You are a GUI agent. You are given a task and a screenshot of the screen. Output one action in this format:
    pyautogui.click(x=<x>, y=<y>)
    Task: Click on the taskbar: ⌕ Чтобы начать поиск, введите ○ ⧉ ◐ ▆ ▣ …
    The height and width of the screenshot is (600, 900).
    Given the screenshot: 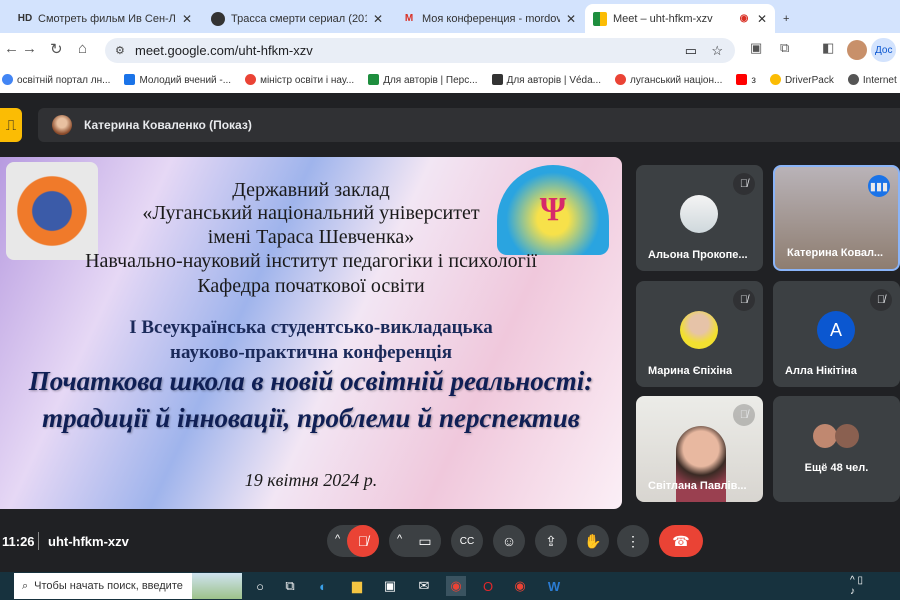 What is the action you would take?
    pyautogui.click(x=450, y=586)
    